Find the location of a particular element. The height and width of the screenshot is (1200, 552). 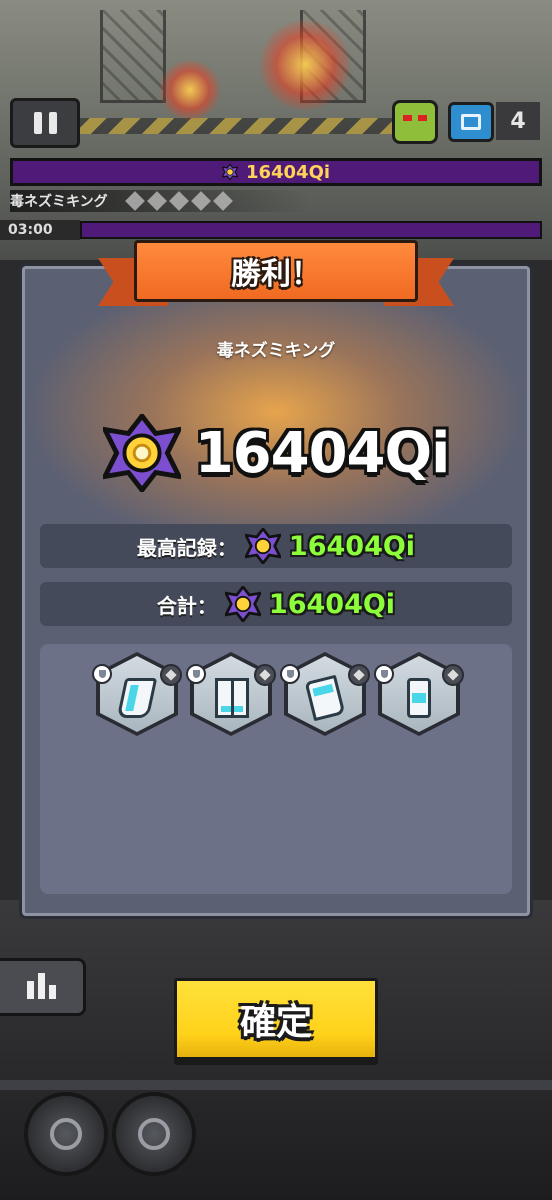

boss-hp-bar: 16404Qi is located at coordinates (276, 172).